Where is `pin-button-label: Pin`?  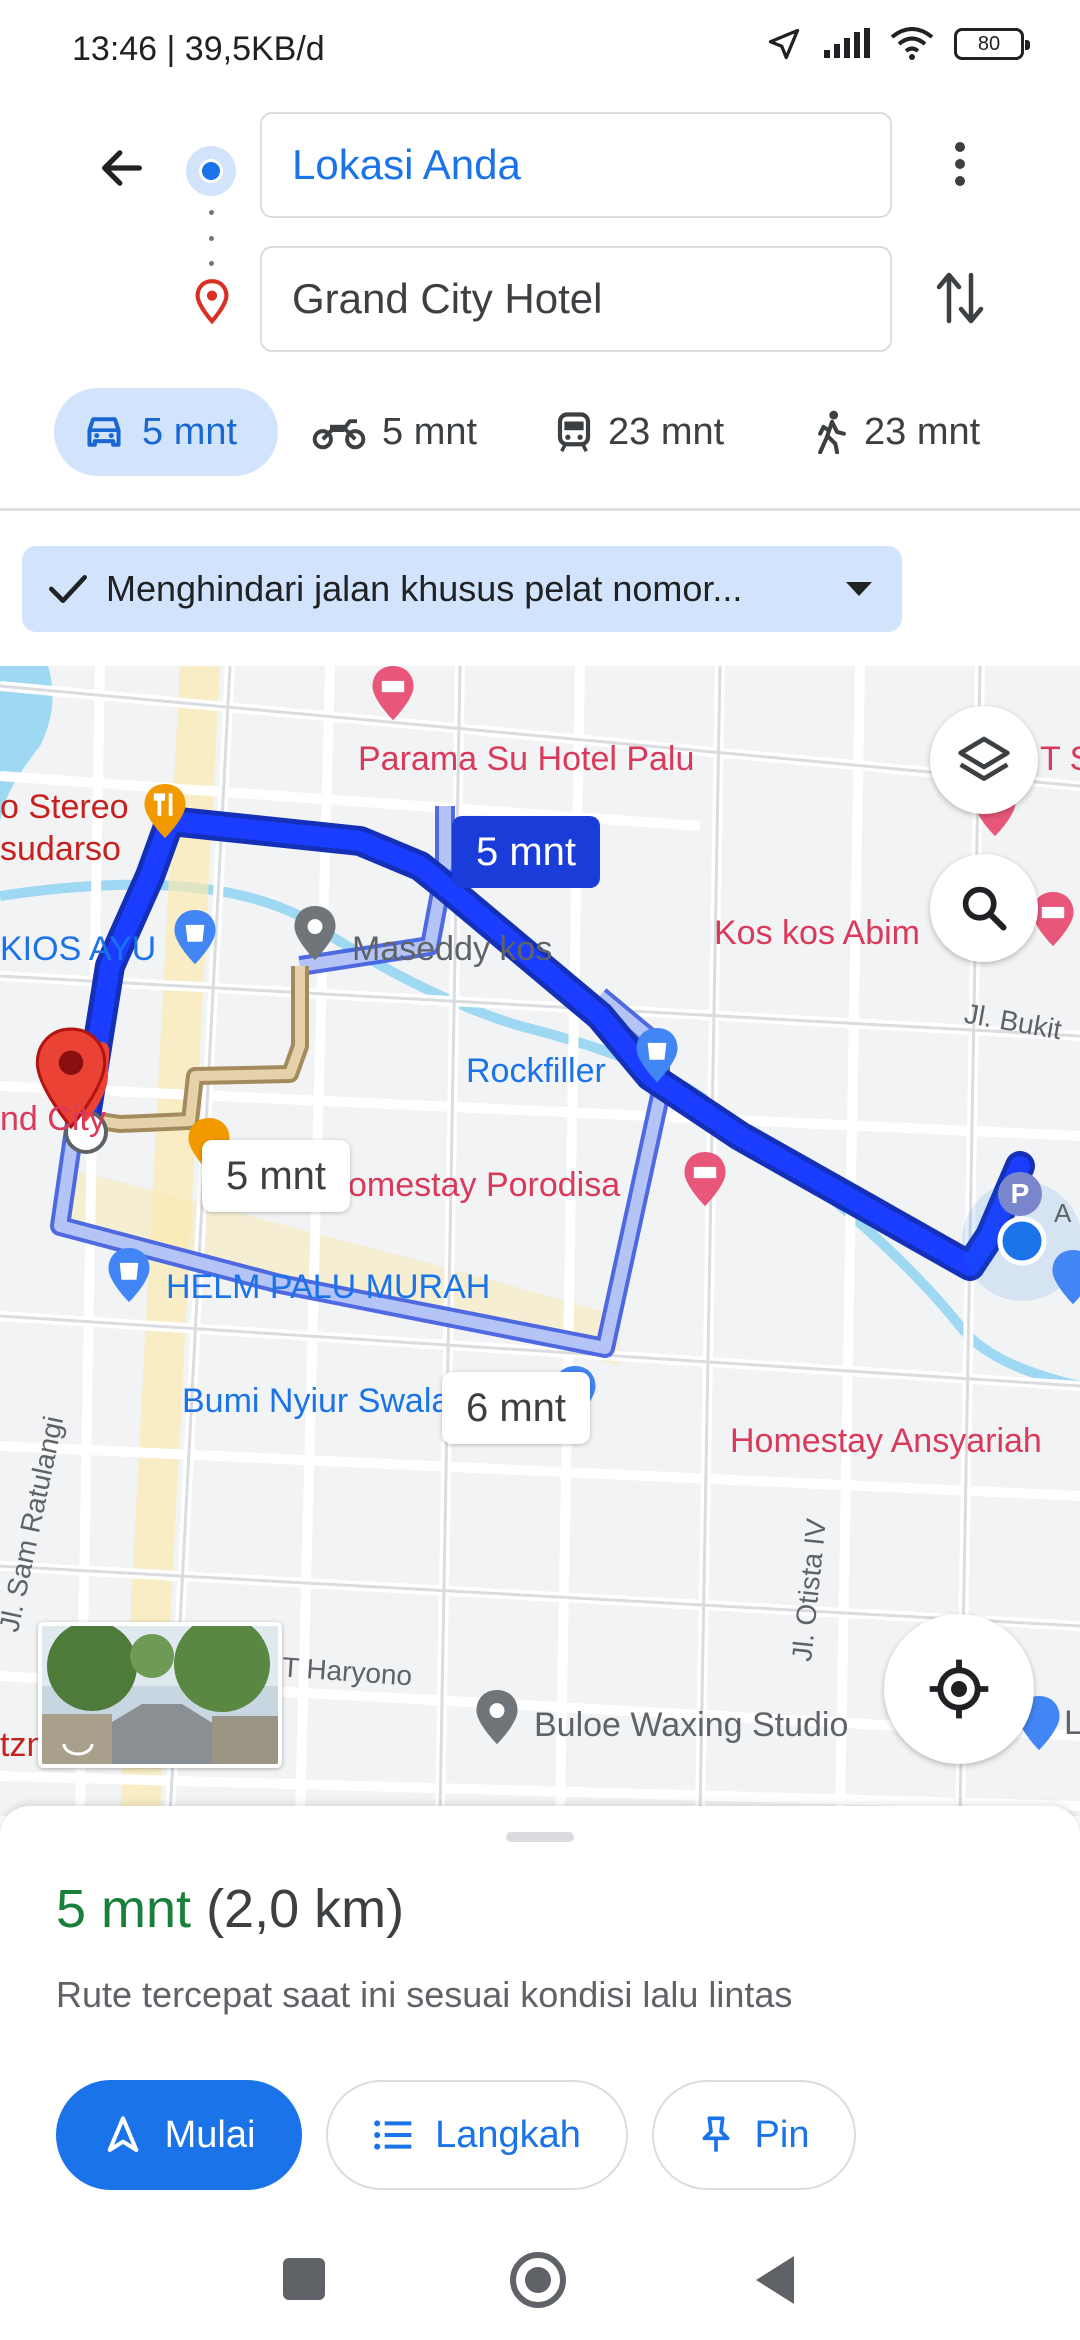 pin-button-label: Pin is located at coordinates (782, 2134).